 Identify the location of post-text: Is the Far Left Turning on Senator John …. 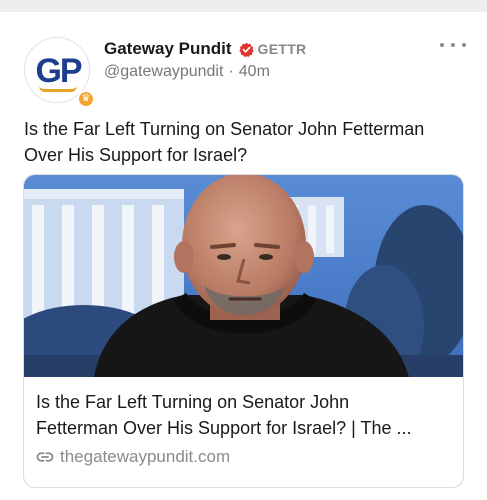
(224, 142).